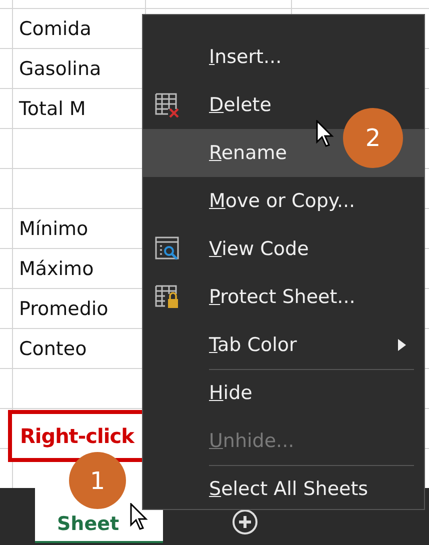  Describe the element at coordinates (60, 69) in the screenshot. I see `table-cell: Gasolina` at that location.